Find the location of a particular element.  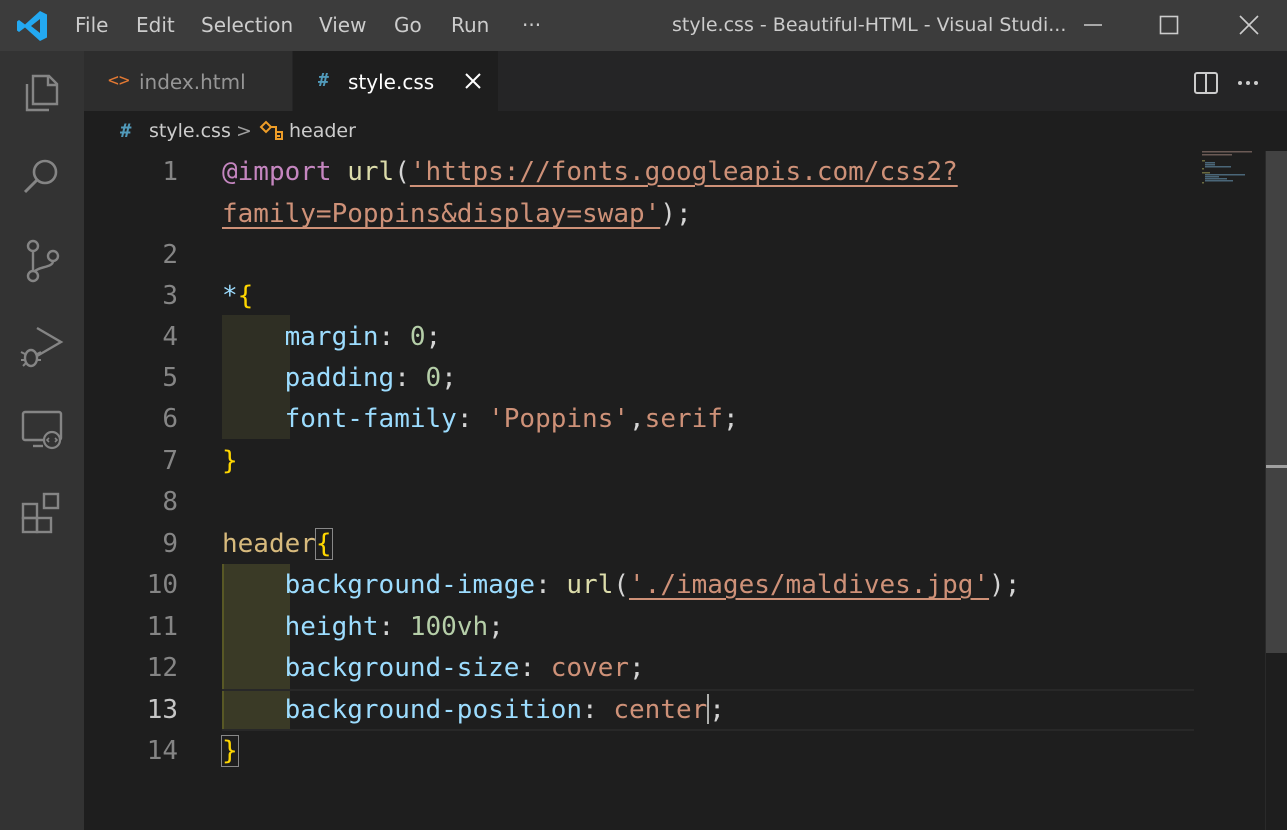

code-line-2: 2 is located at coordinates (639, 255).